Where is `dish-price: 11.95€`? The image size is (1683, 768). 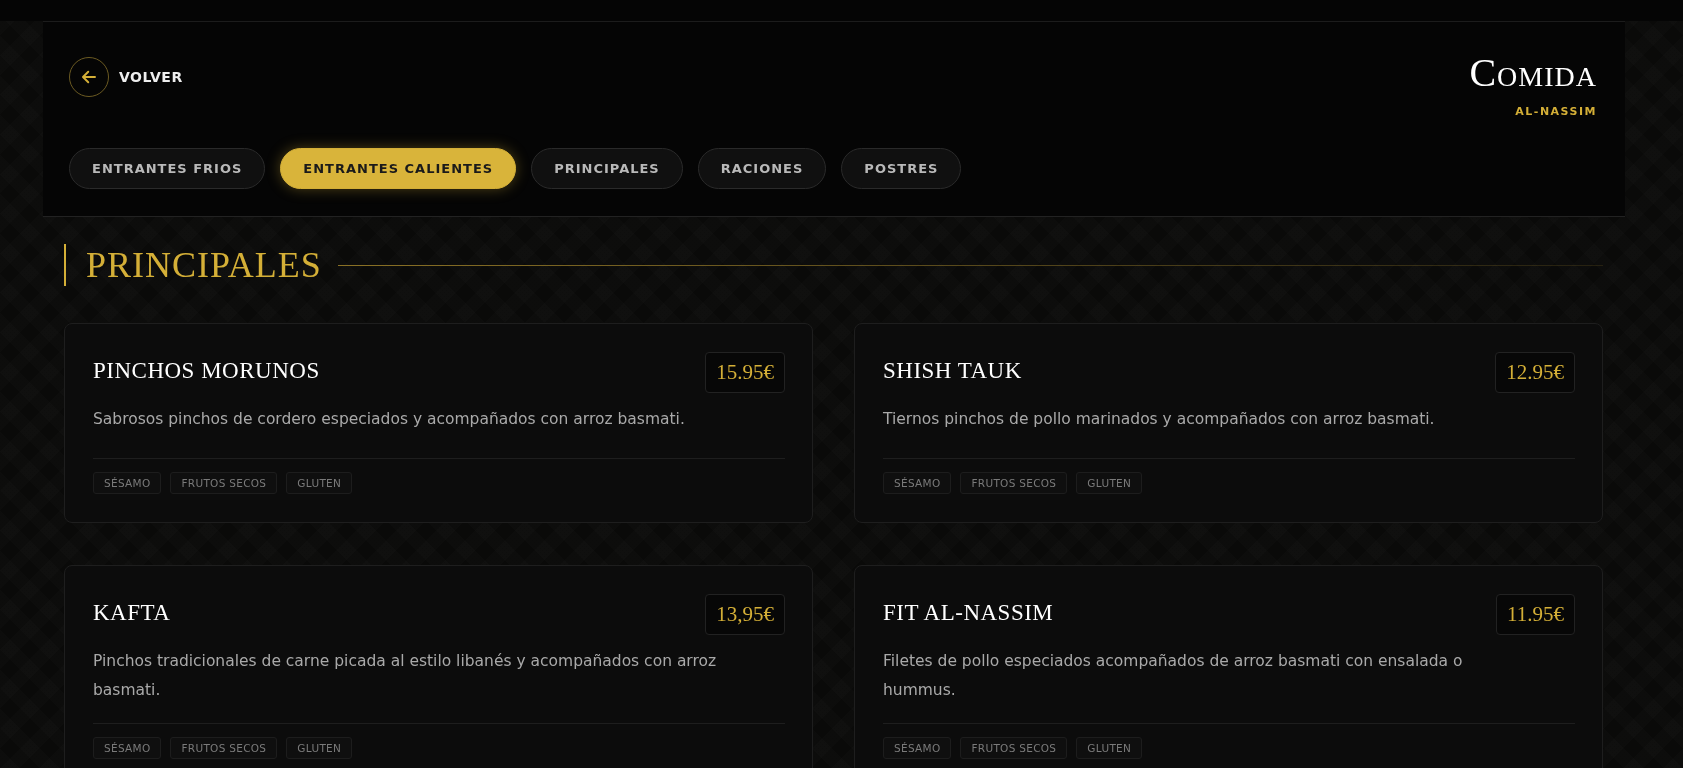
dish-price: 11.95€ is located at coordinates (1535, 614).